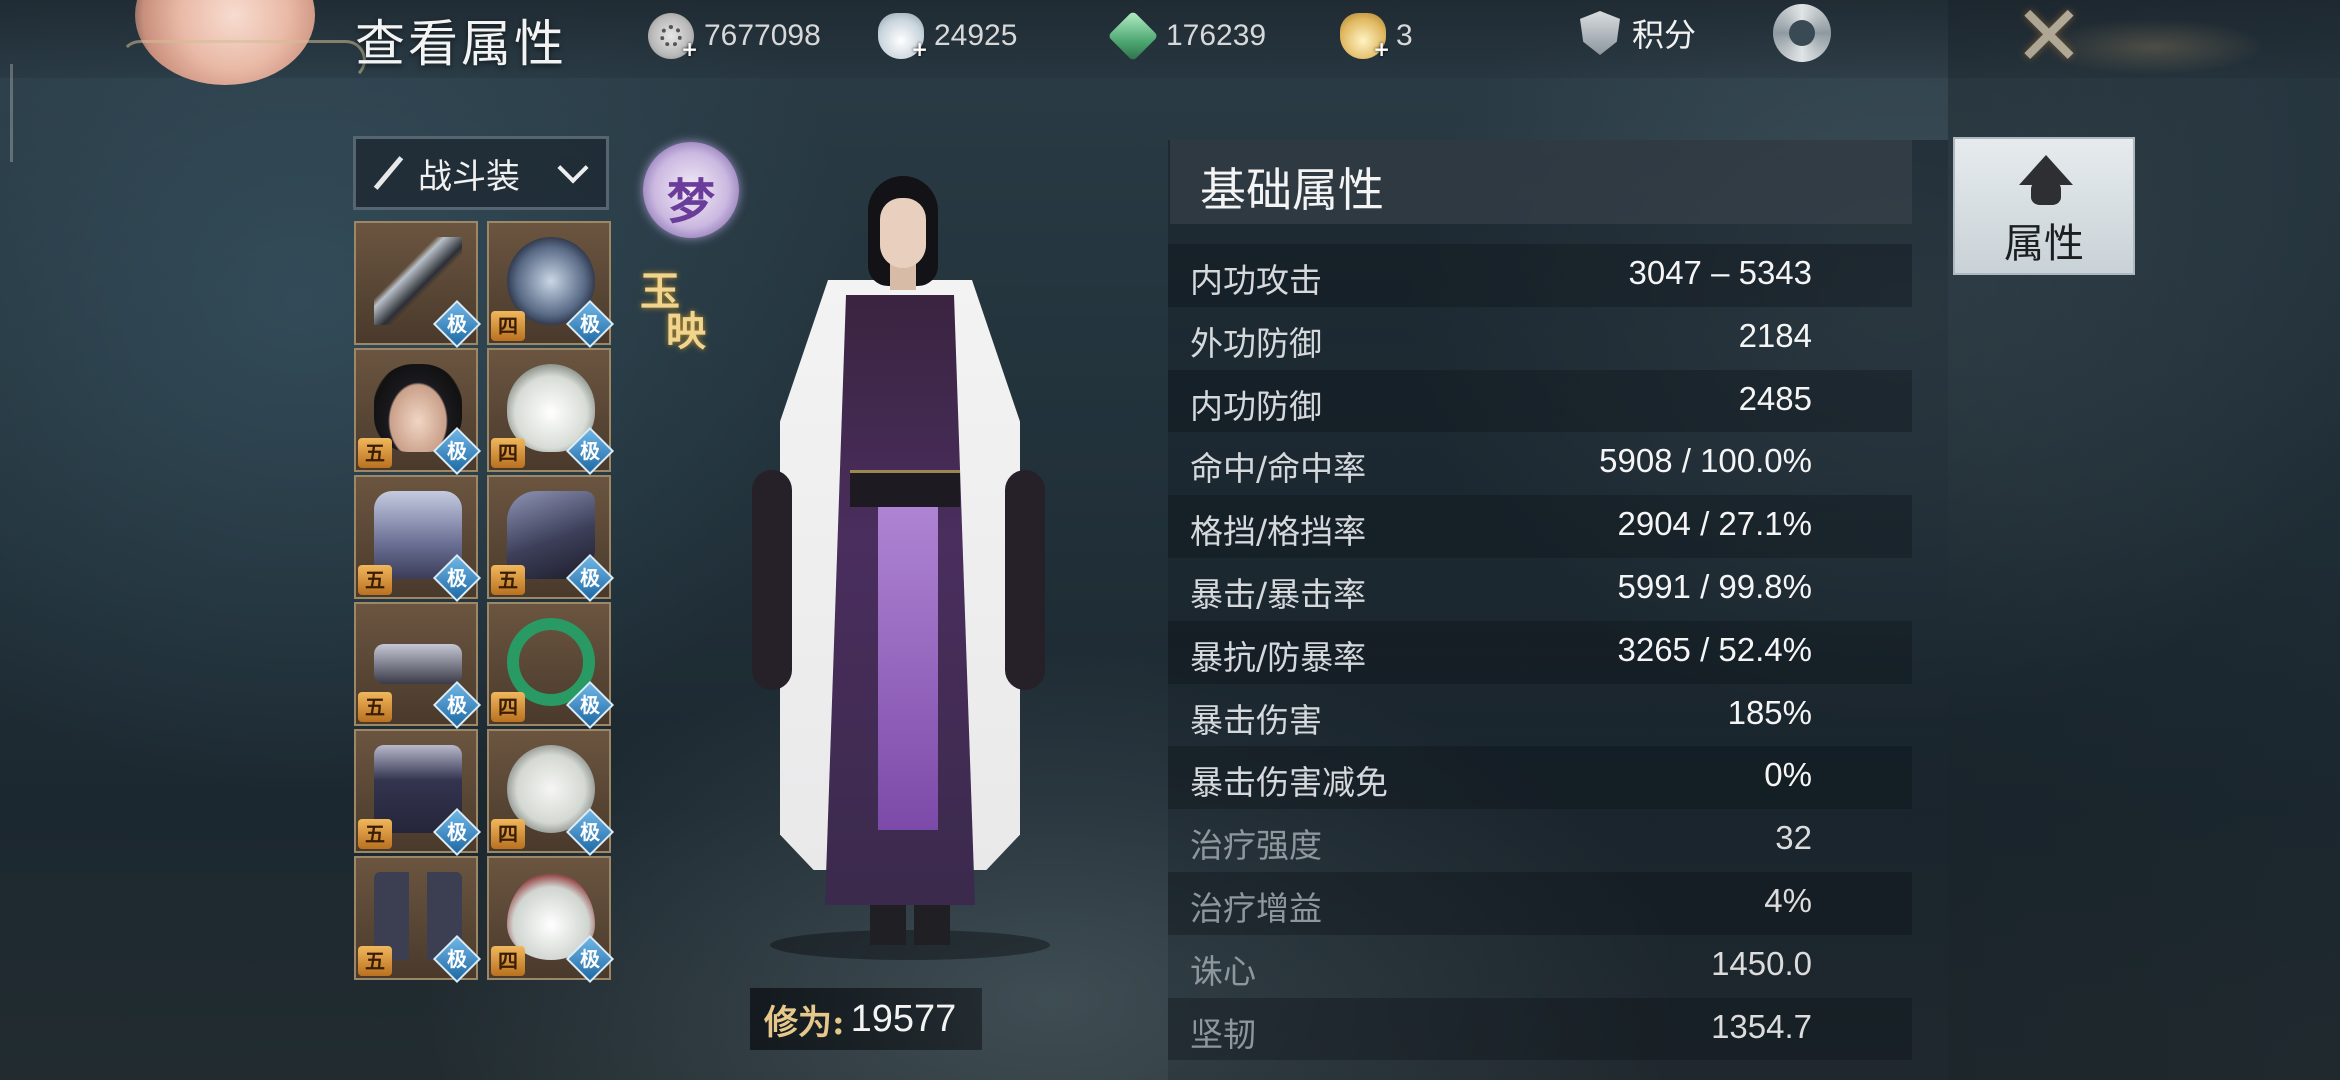 This screenshot has height=1080, width=2340. I want to click on stat-row: 命中/命中率 5908 / 100.0%, so click(1540, 463).